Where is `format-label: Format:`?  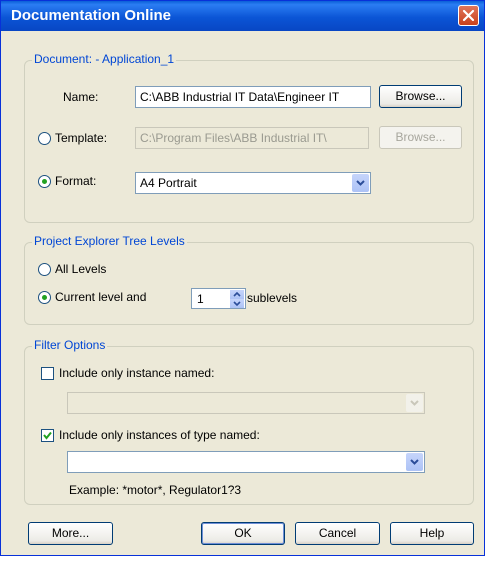 format-label: Format: is located at coordinates (76, 181).